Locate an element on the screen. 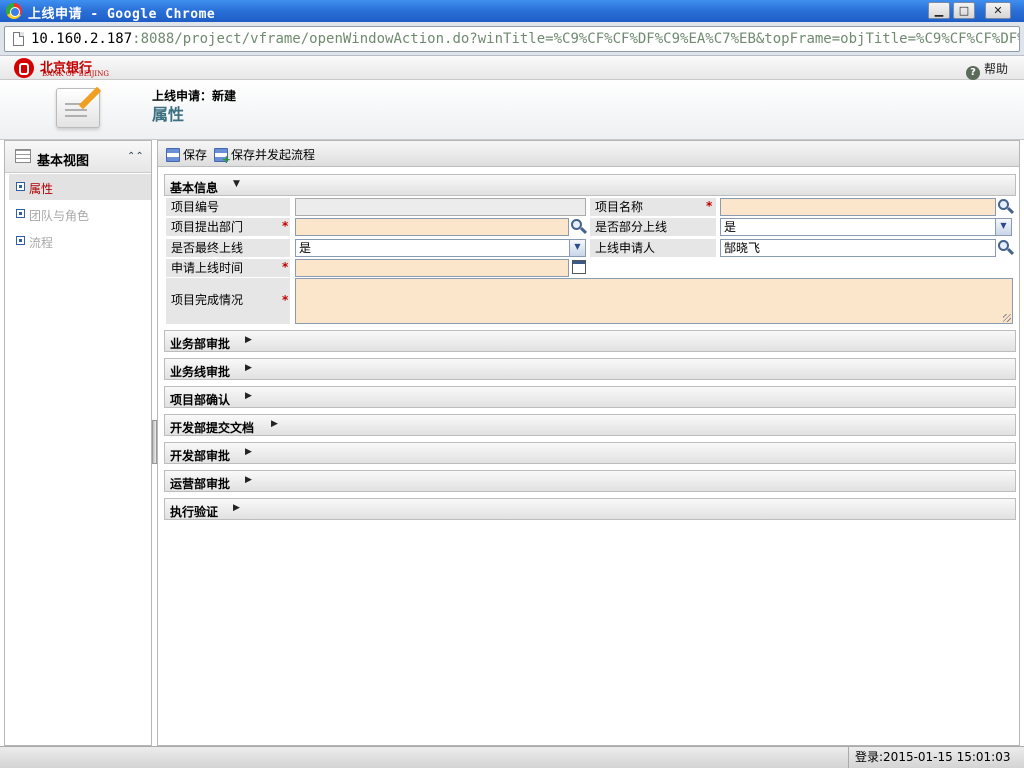 This screenshot has height=768, width=1024. toolbar: 保存 保存并发起流程 is located at coordinates (588, 154).